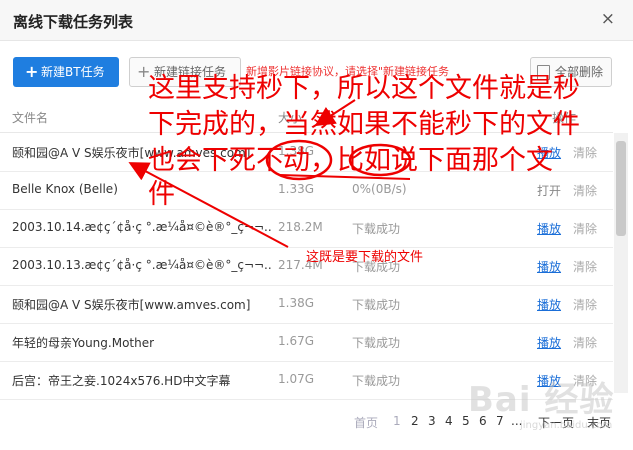  I want to click on open-link: 打开, so click(549, 190).